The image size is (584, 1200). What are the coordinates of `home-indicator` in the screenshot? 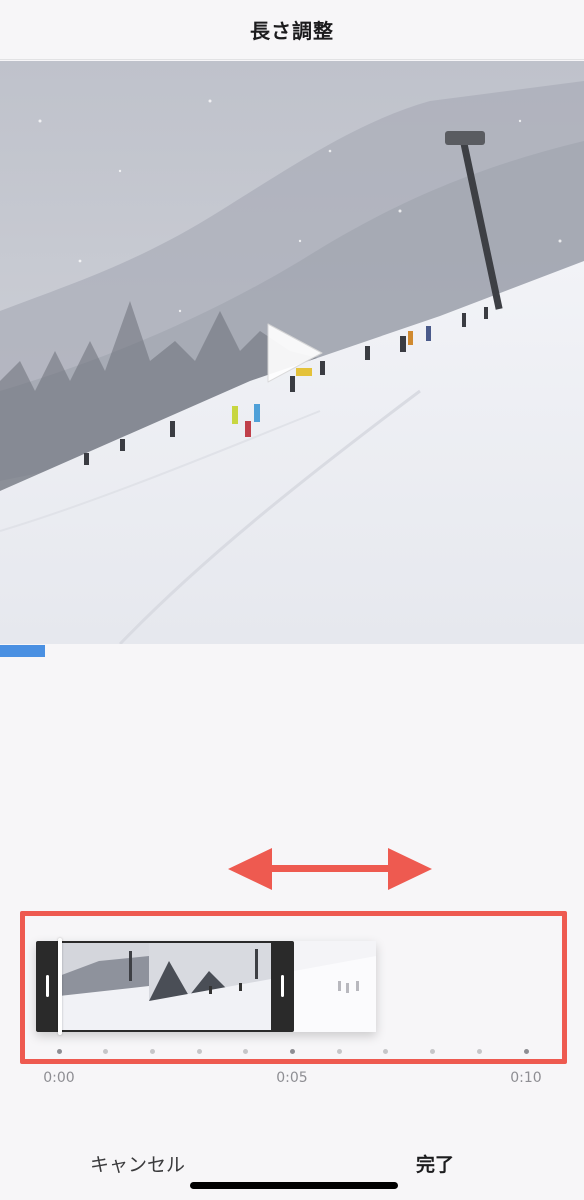 It's located at (294, 1185).